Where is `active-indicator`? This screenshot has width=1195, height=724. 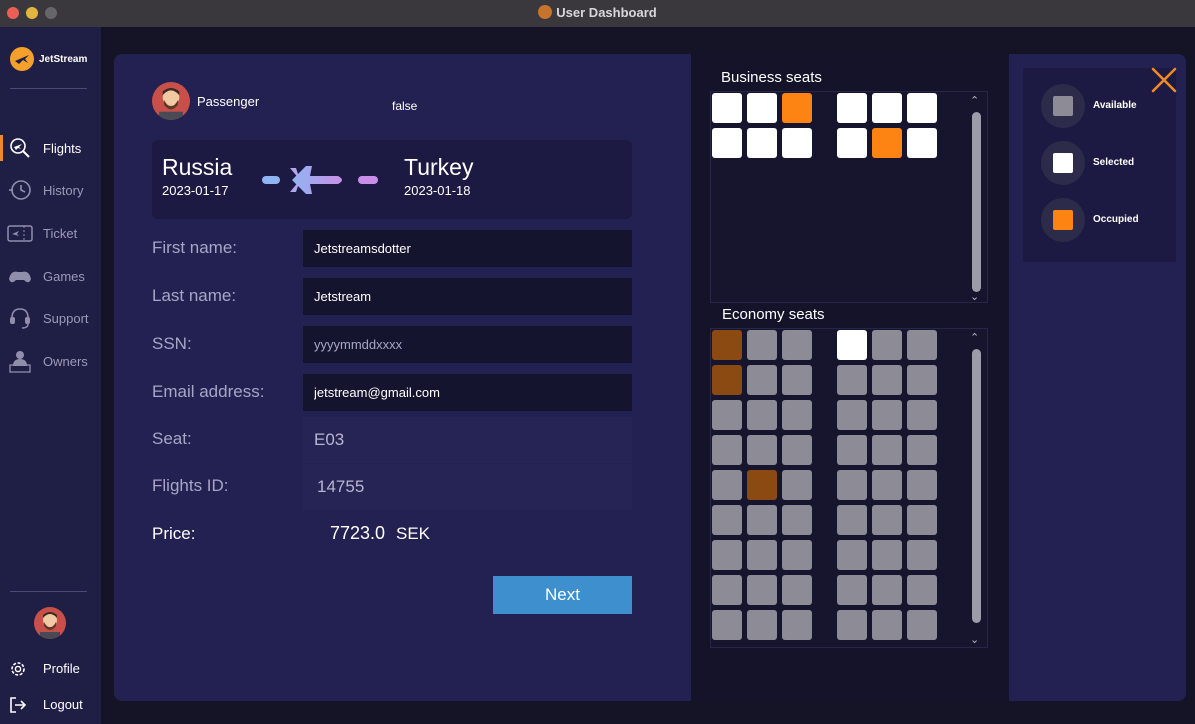 active-indicator is located at coordinates (1, 148).